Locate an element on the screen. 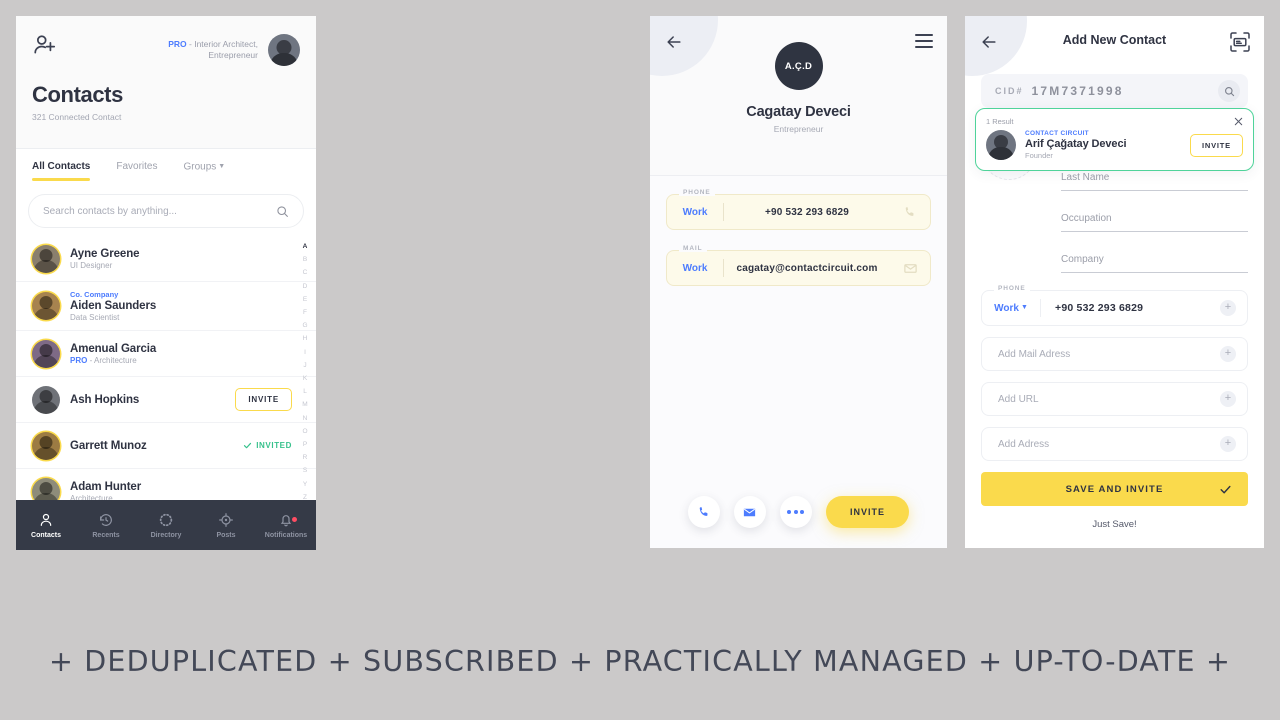 This screenshot has height=720, width=1280. mail-field-type: Work is located at coordinates (695, 268).